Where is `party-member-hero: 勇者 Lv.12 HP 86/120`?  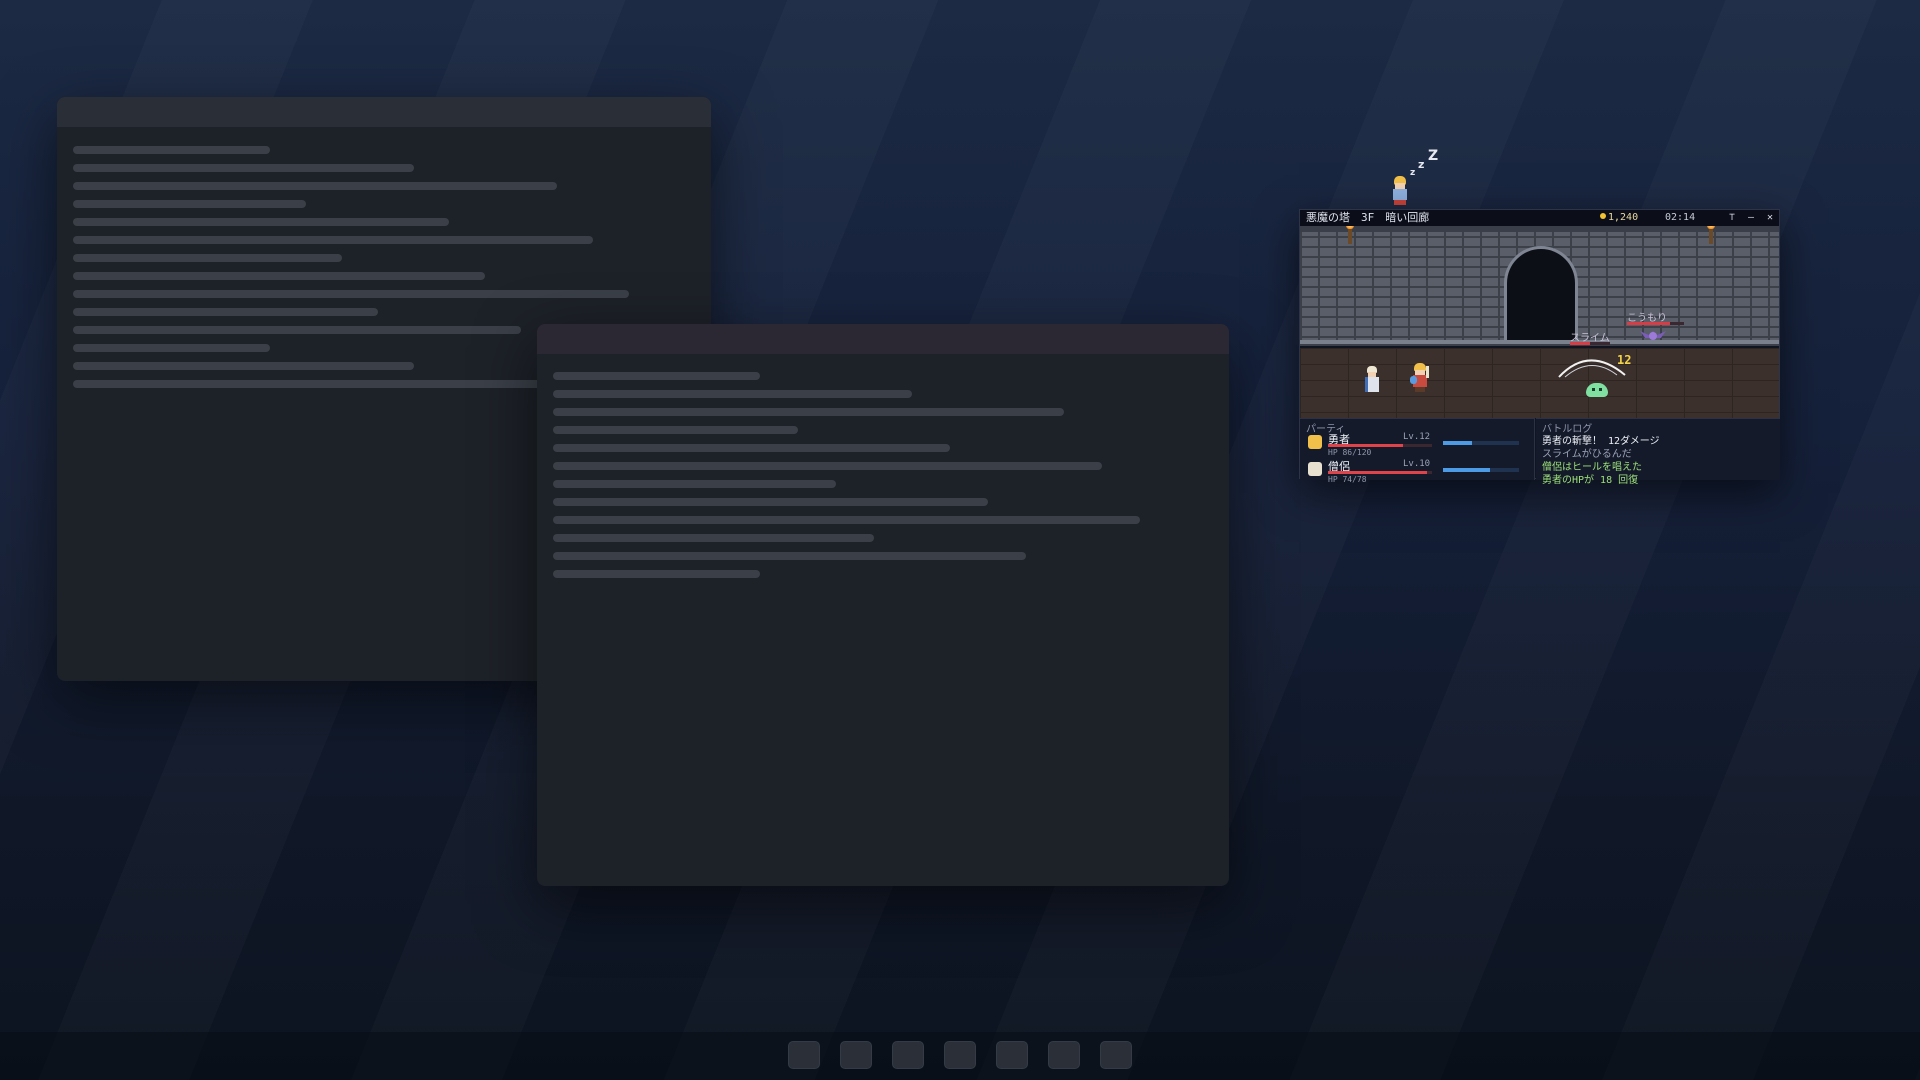
party-member-hero: 勇者 Lv.12 HP 86/120 is located at coordinates (1417, 444).